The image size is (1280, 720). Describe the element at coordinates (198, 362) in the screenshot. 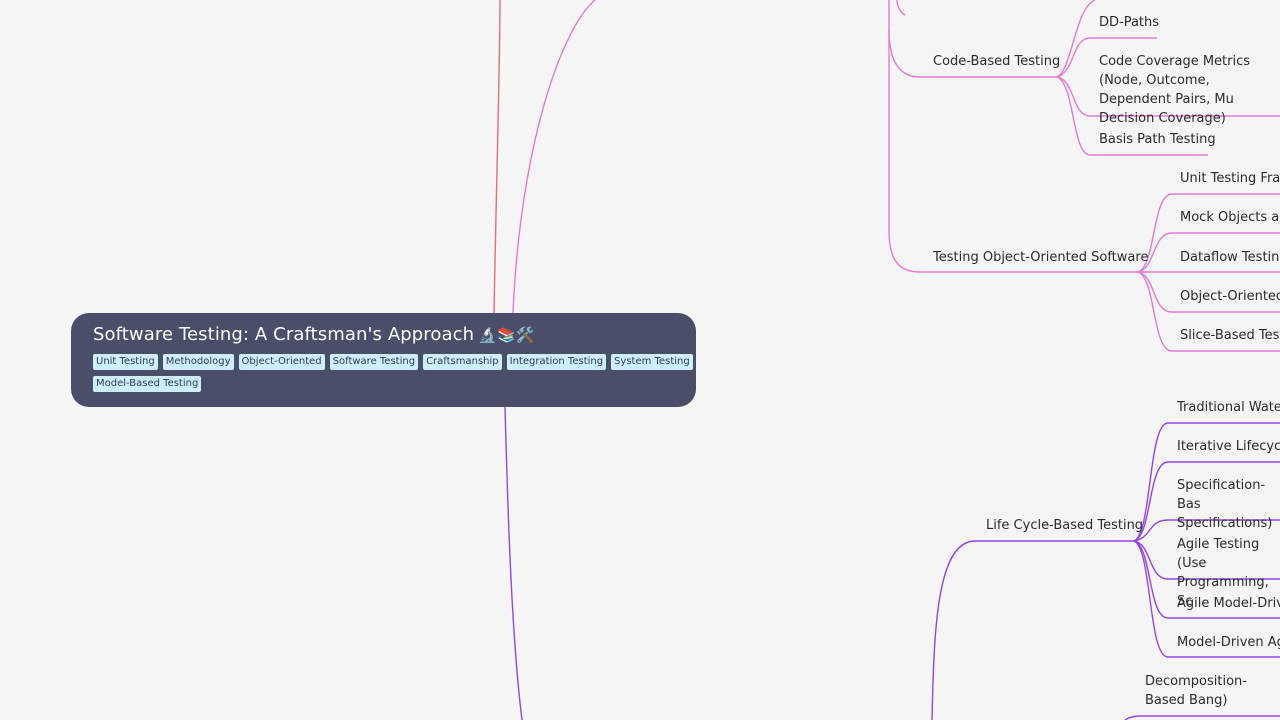

I see `tag-chip: Methodology` at that location.